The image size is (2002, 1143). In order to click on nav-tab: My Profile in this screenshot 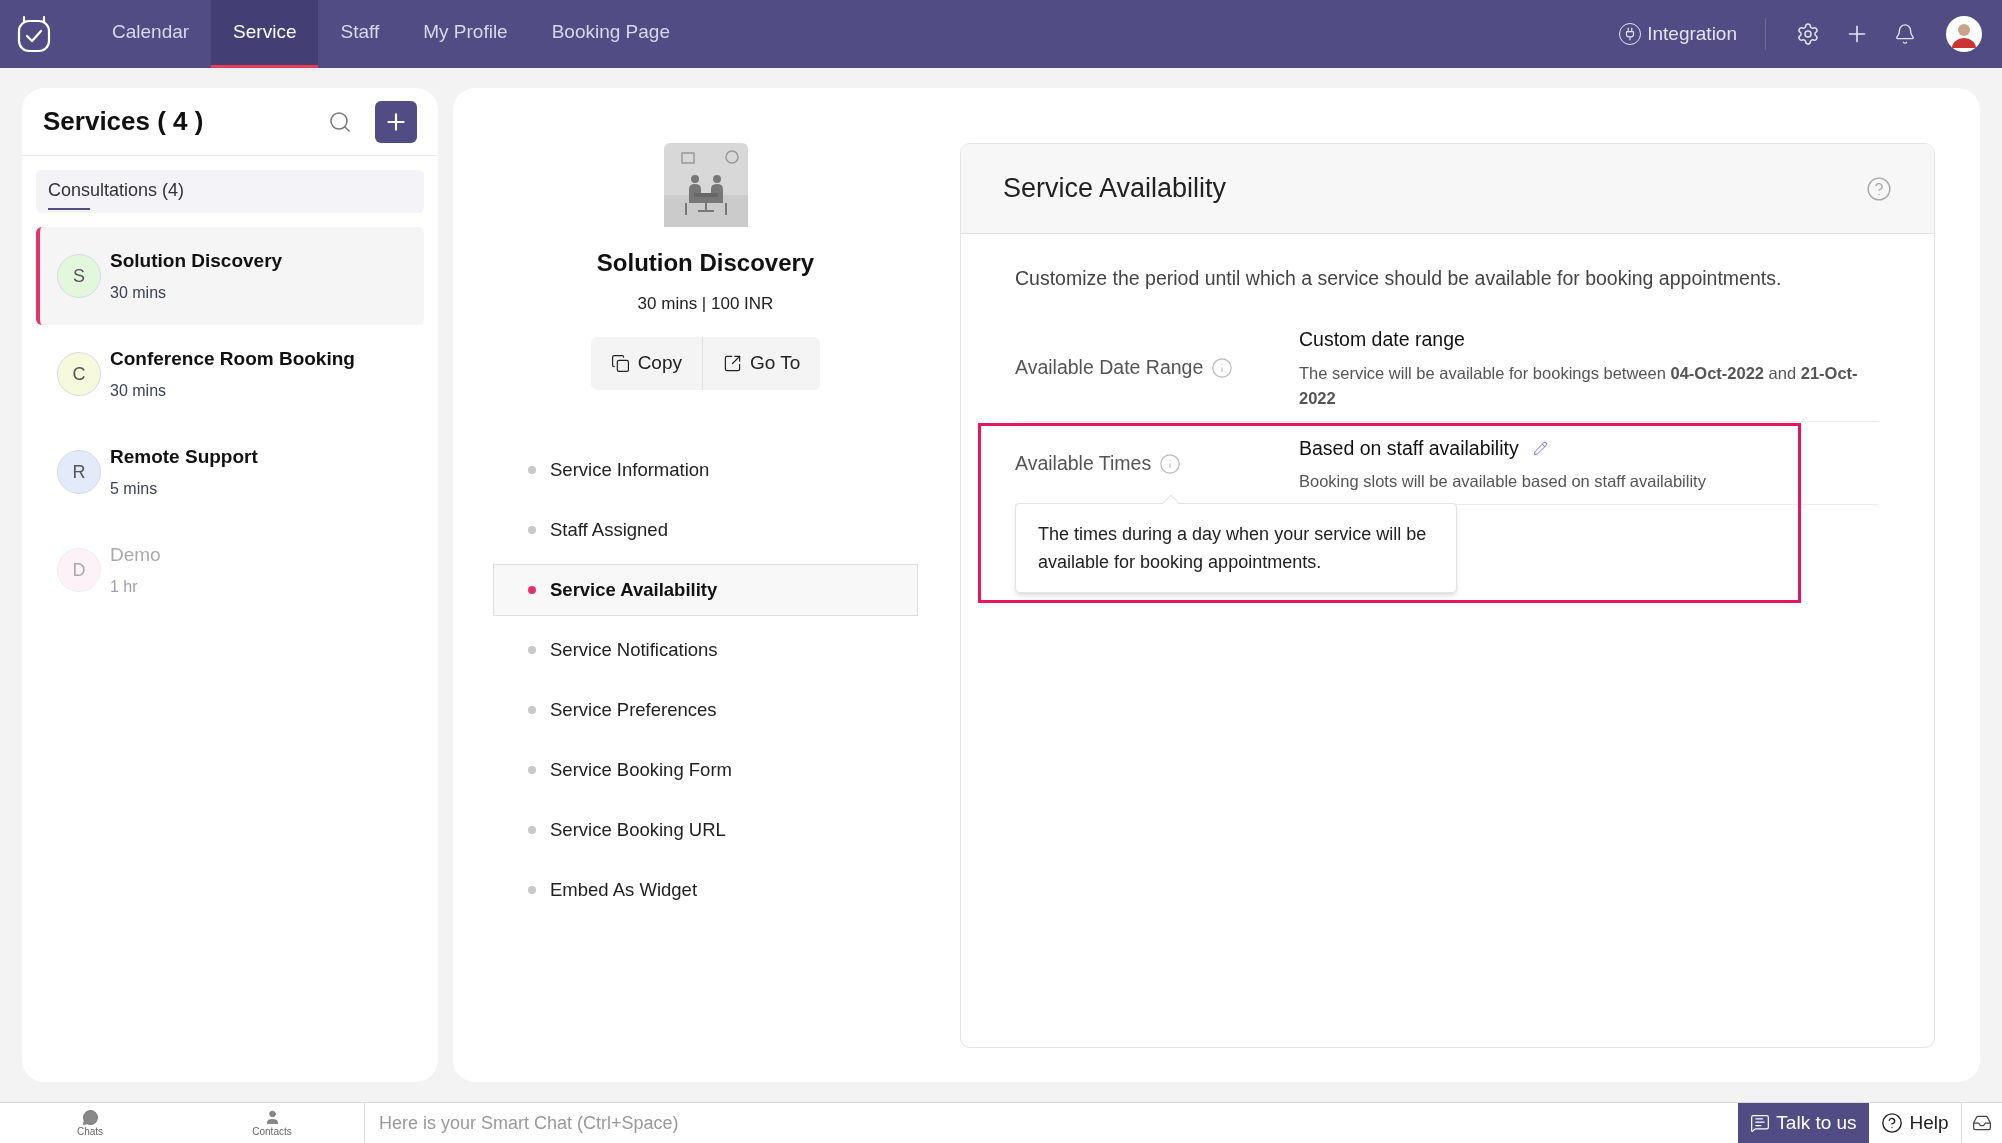, I will do `click(465, 34)`.